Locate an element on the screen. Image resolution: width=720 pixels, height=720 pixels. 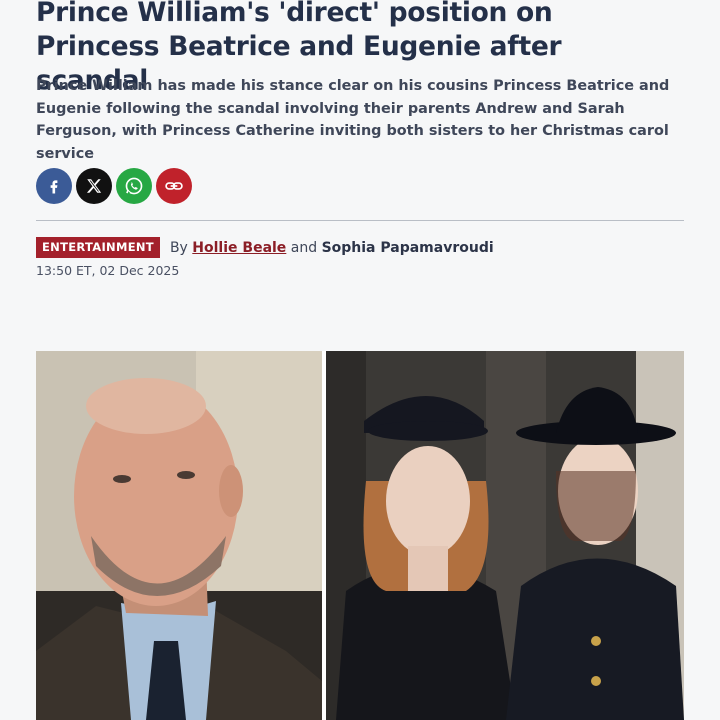
whatsapp-icon is located at coordinates (134, 186).